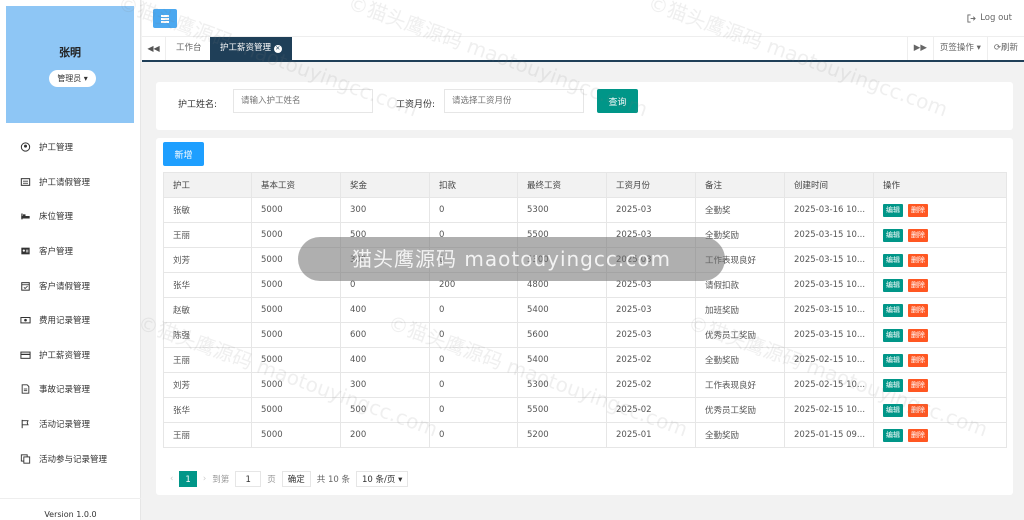 The width and height of the screenshot is (1024, 520). I want to click on watermark-text: 猫头鹰源码 maotouyingcc.com, so click(511, 259).